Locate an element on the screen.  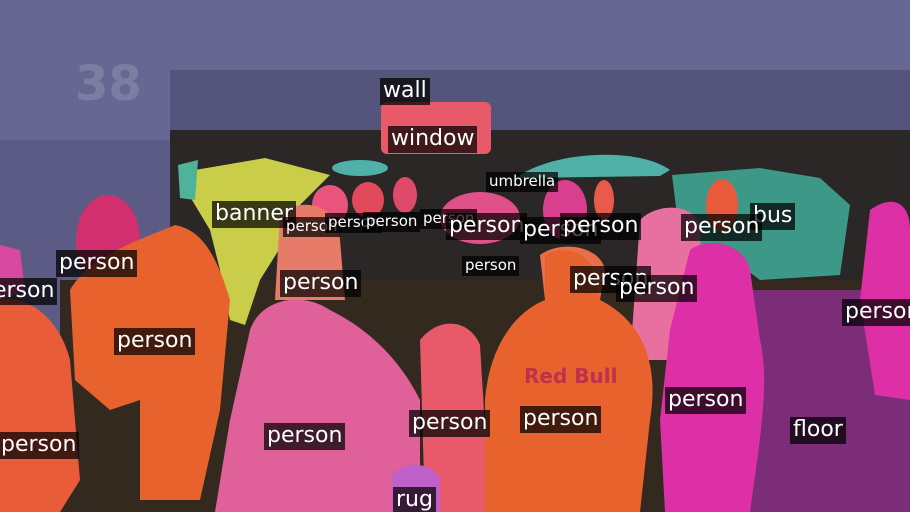
garage-frame is located at coordinates (540, 100).